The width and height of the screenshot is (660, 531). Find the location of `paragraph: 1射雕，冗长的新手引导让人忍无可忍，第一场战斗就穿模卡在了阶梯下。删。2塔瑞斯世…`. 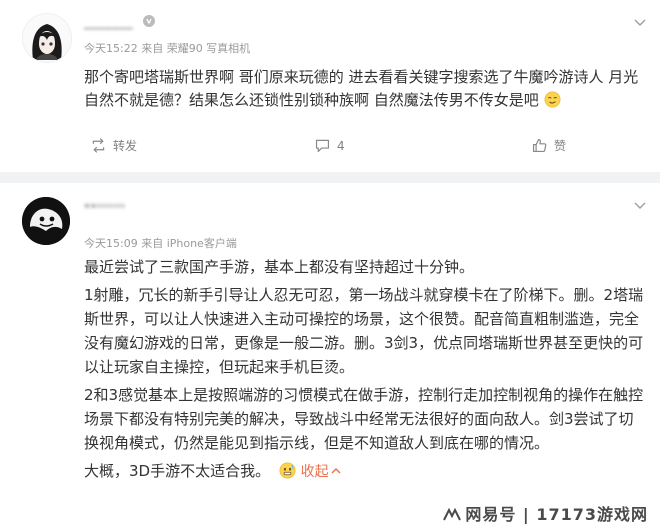

paragraph: 1射雕，冗长的新手引导让人忍无可忍，第一场战斗就穿模卡在了阶梯下。删。2塔瑞斯世… is located at coordinates (364, 331).